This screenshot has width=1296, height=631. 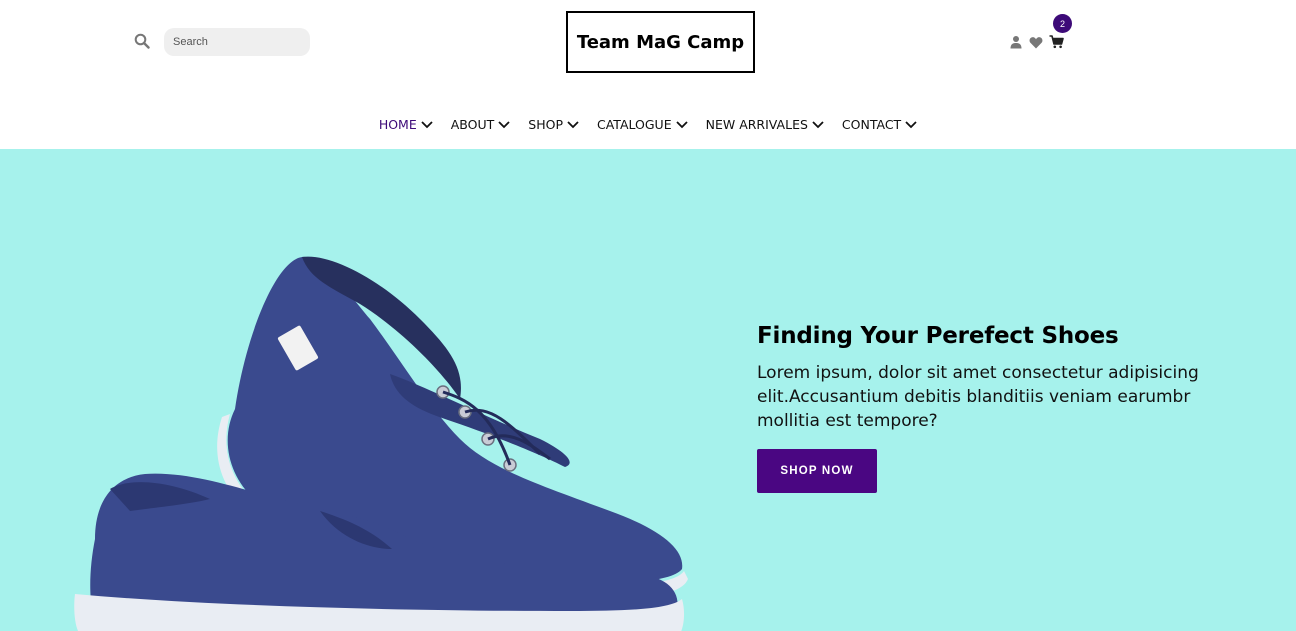 I want to click on hero-title: Finding Your Perefect Shoes, so click(x=938, y=336).